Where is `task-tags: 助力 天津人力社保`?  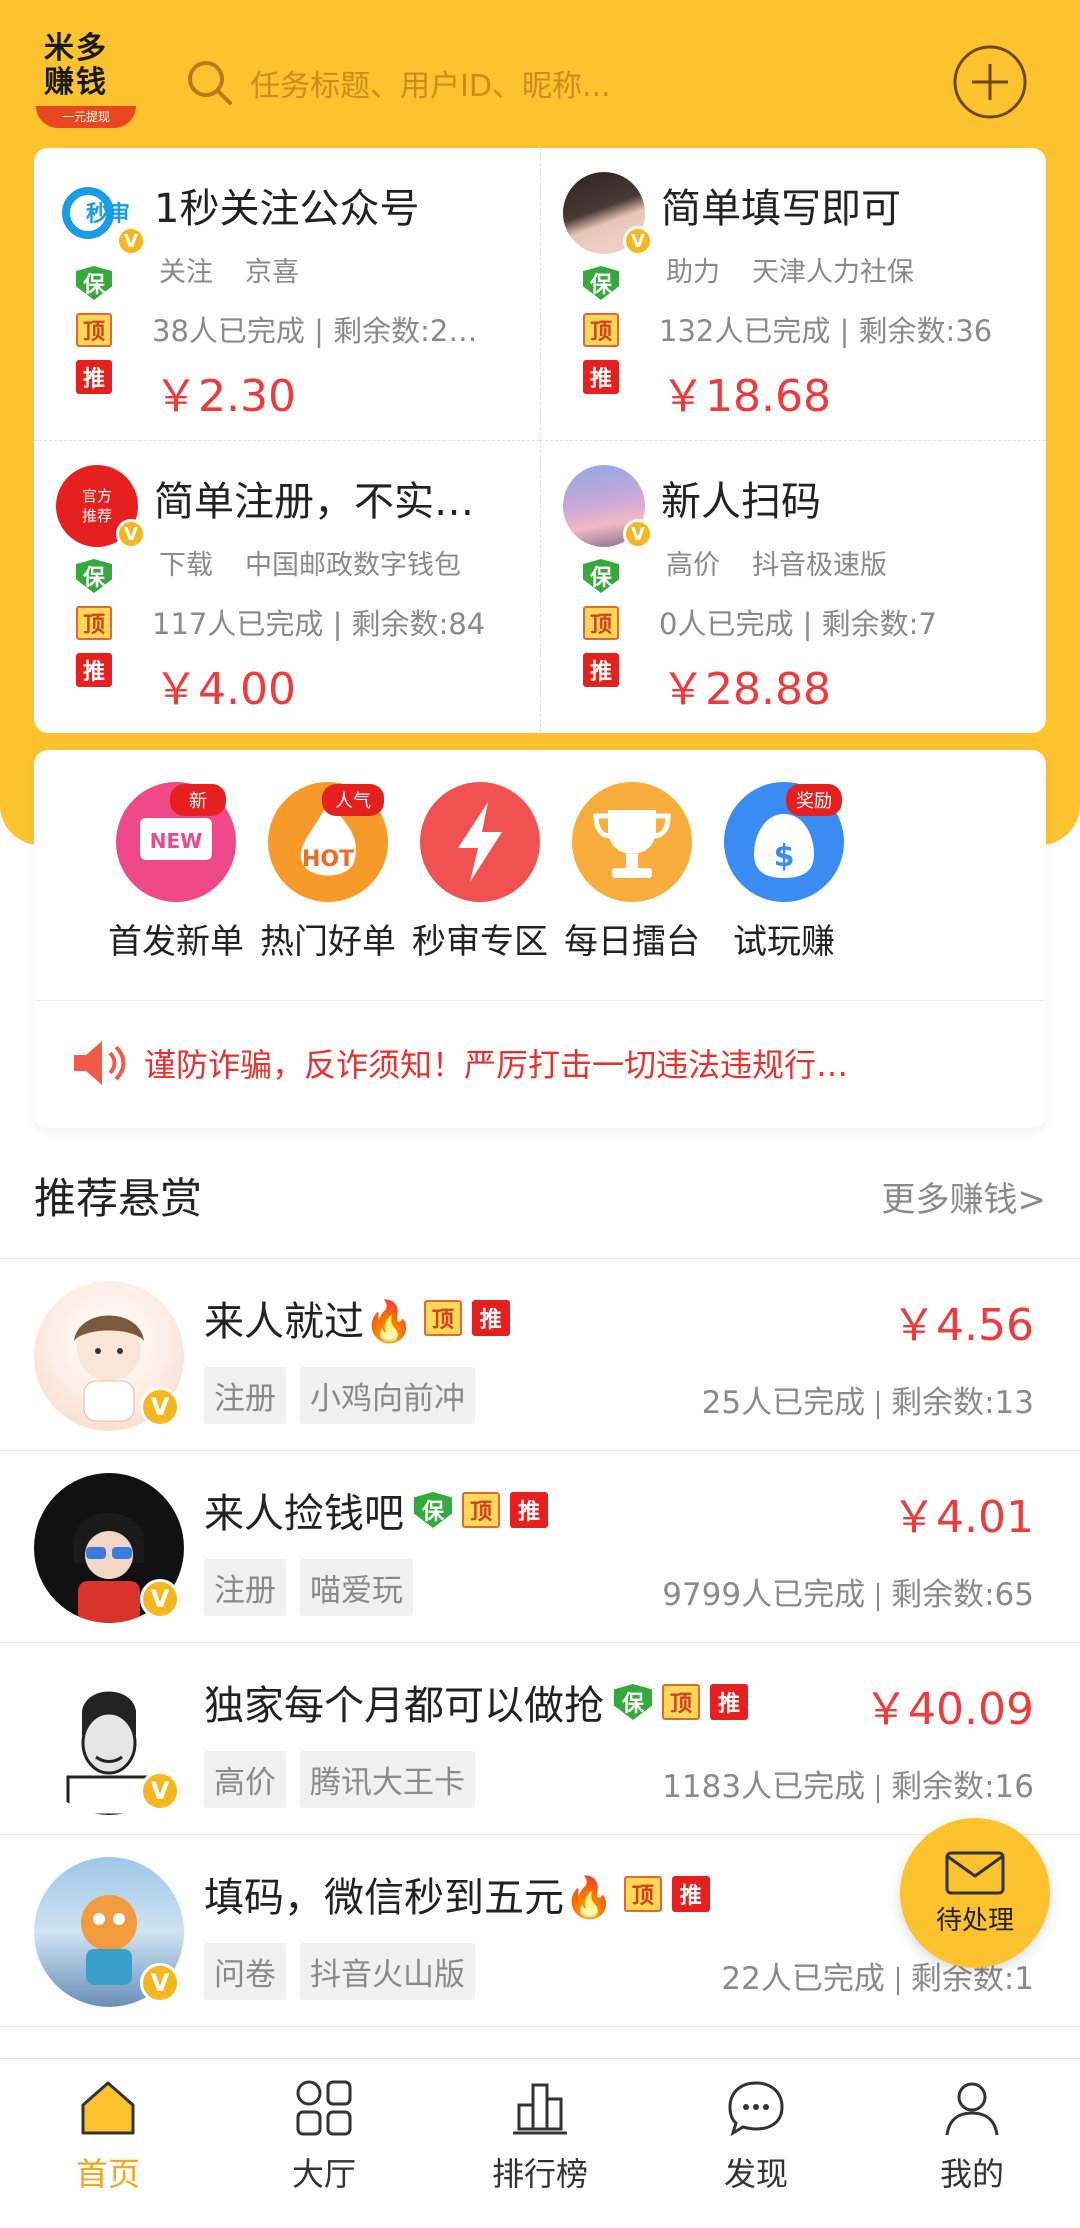 task-tags: 助力 天津人力社保 is located at coordinates (790, 272).